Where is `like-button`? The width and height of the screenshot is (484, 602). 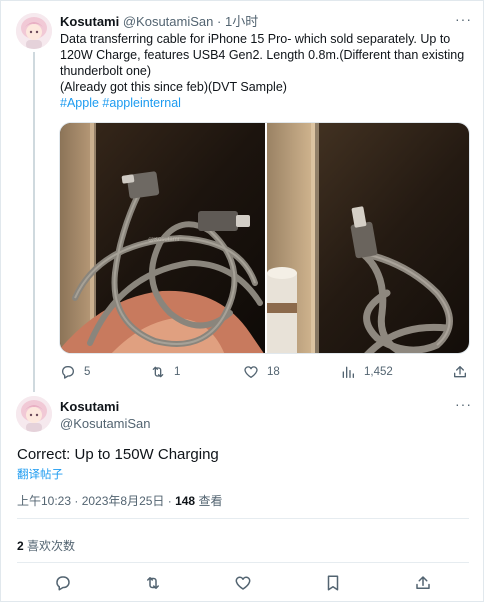
like-button is located at coordinates (243, 583).